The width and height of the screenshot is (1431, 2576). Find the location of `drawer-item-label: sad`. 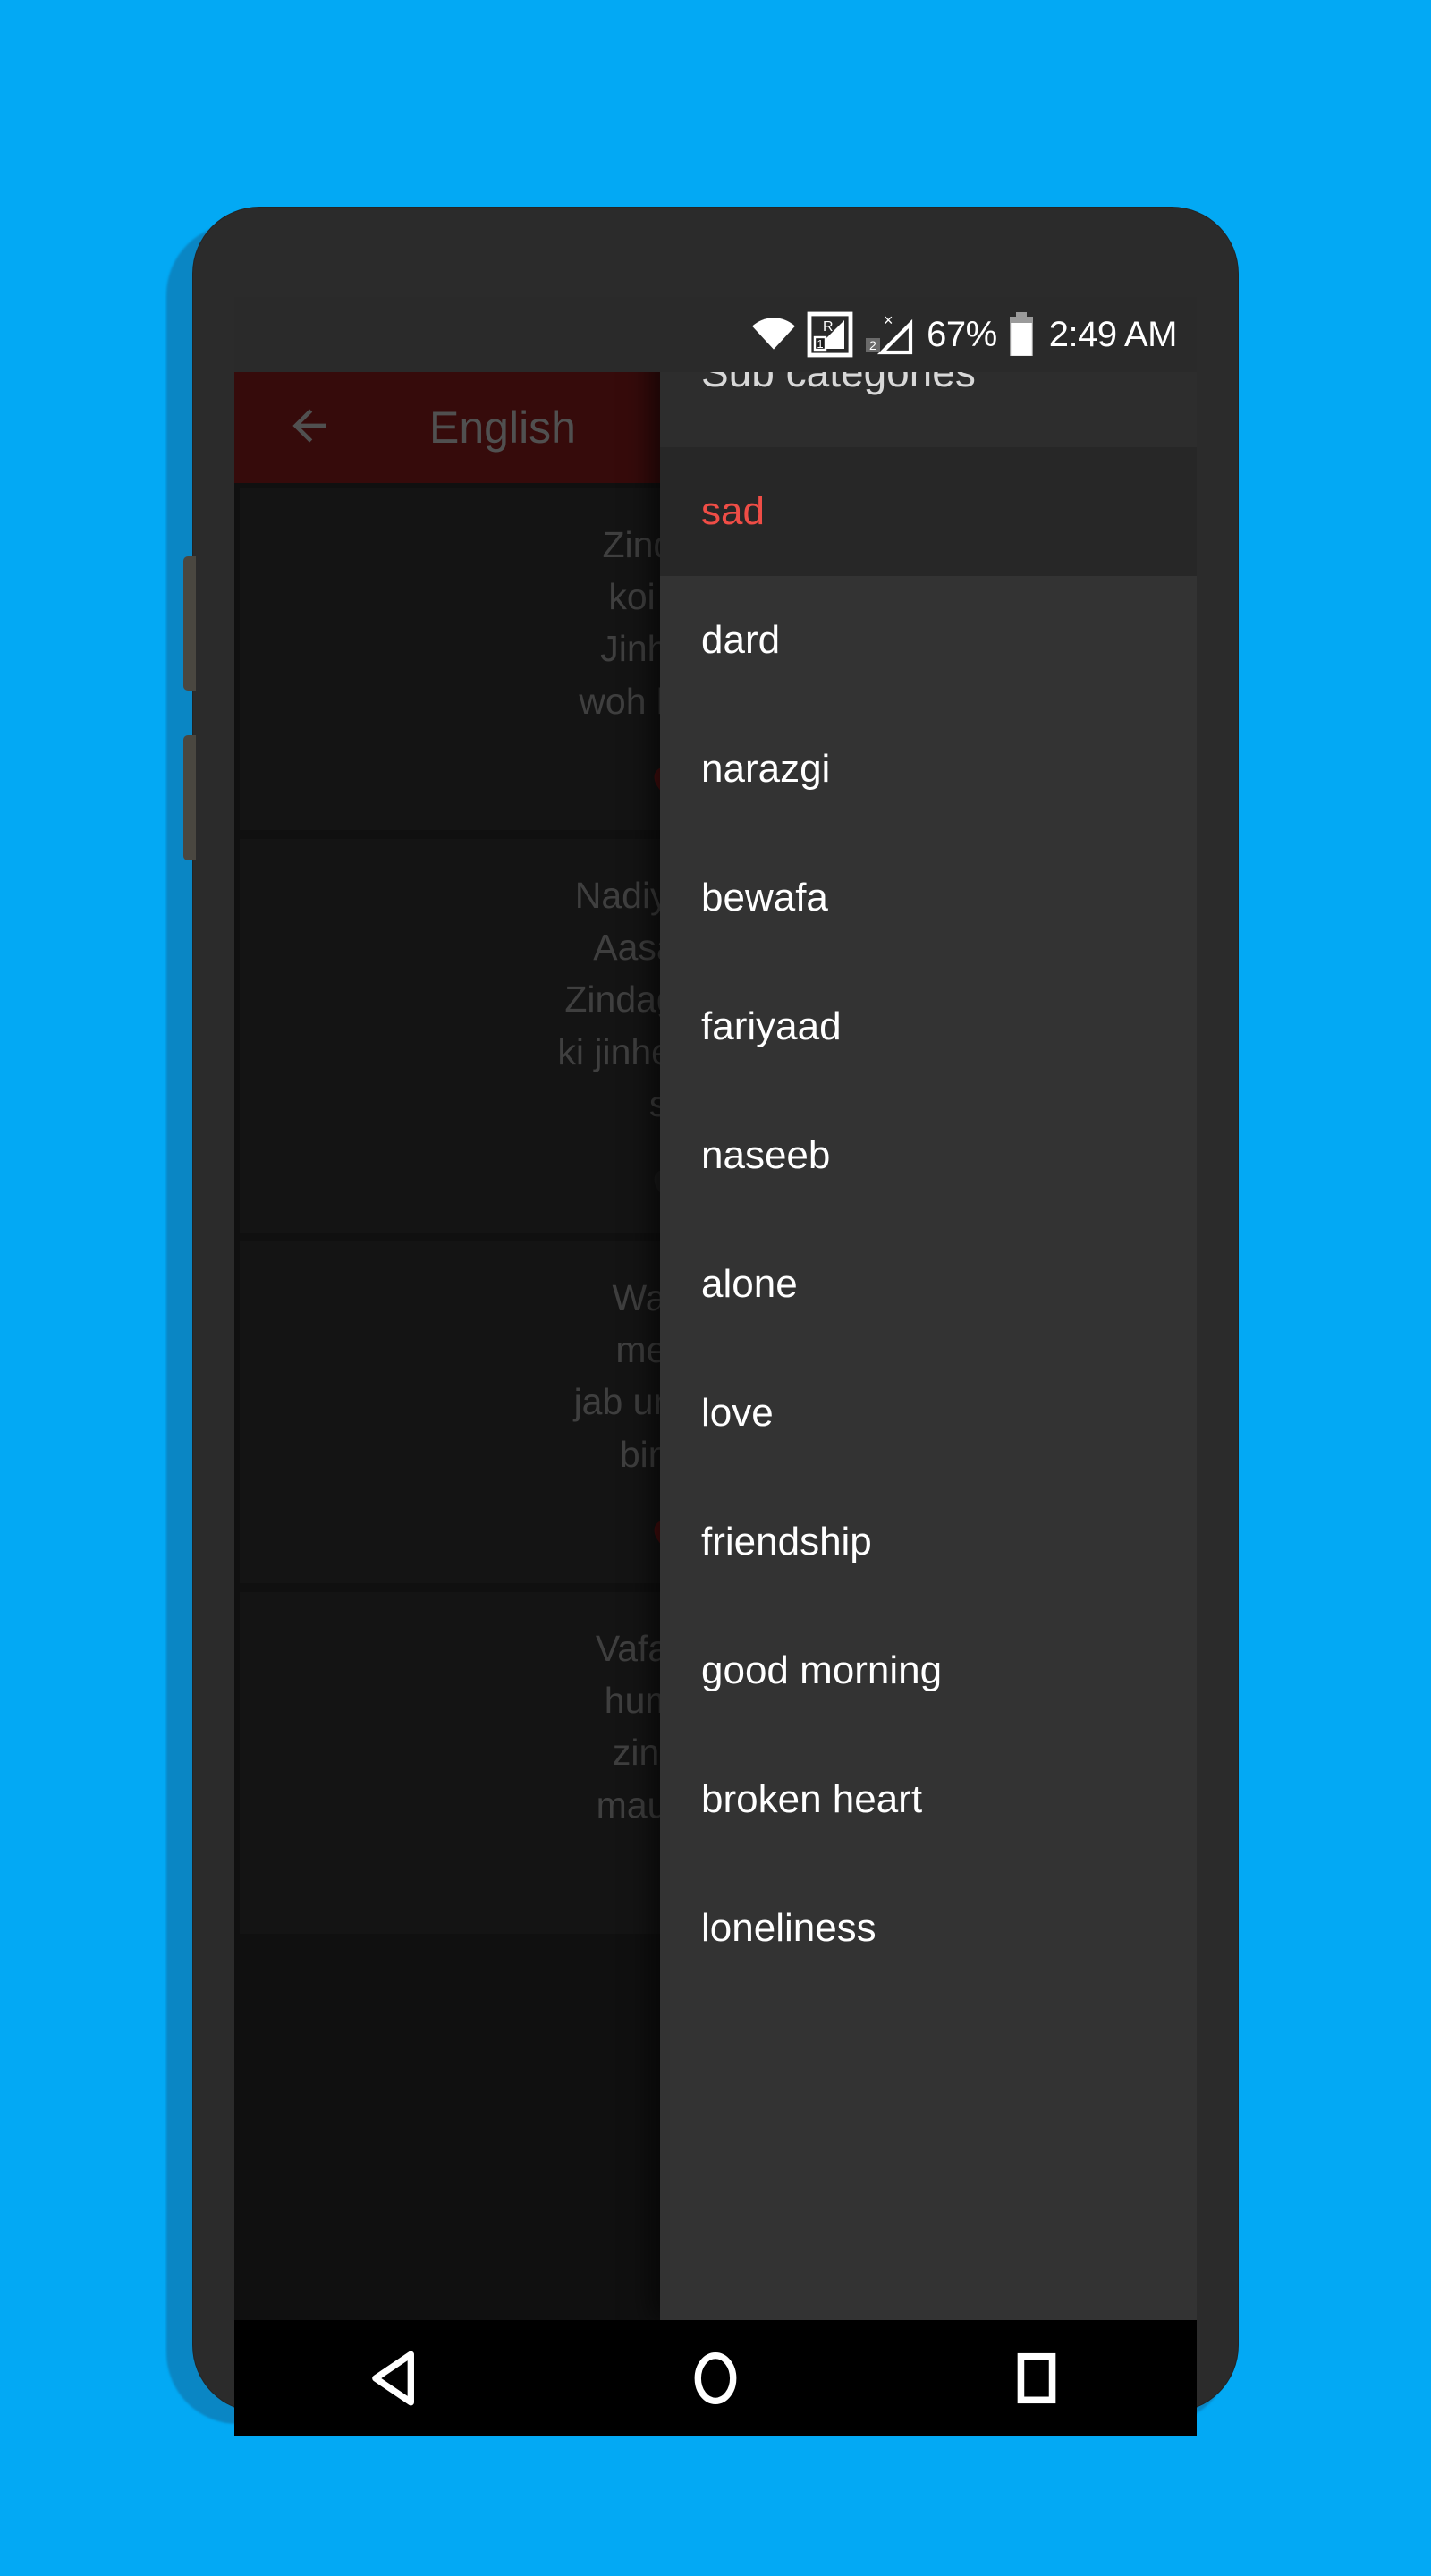

drawer-item-label: sad is located at coordinates (733, 511).